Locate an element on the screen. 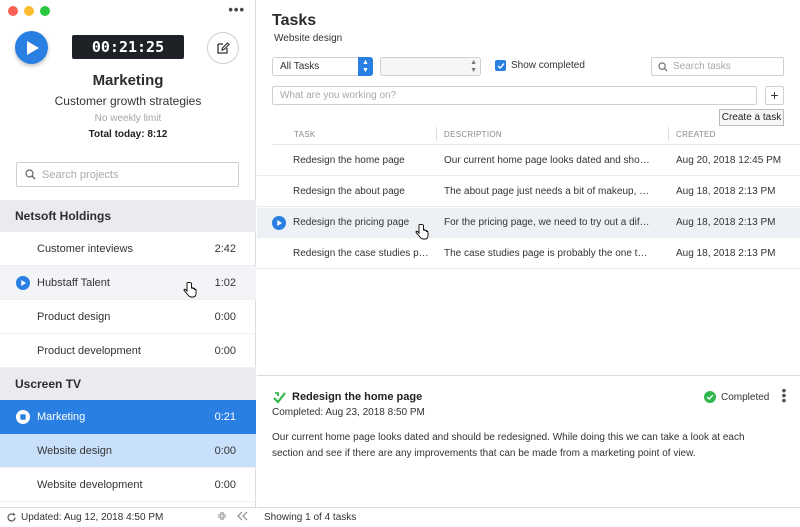 Image resolution: width=800 pixels, height=527 pixels. project-row-customer-interviews: Customer inteviews 2:42 is located at coordinates (128, 249).